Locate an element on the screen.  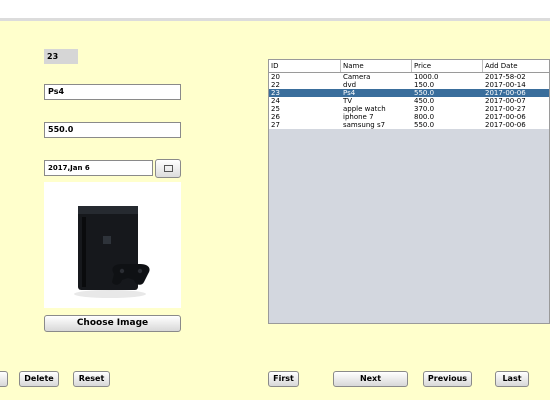
table-row: 24 TV 450.0 2017-00-07 is located at coordinates (409, 101).